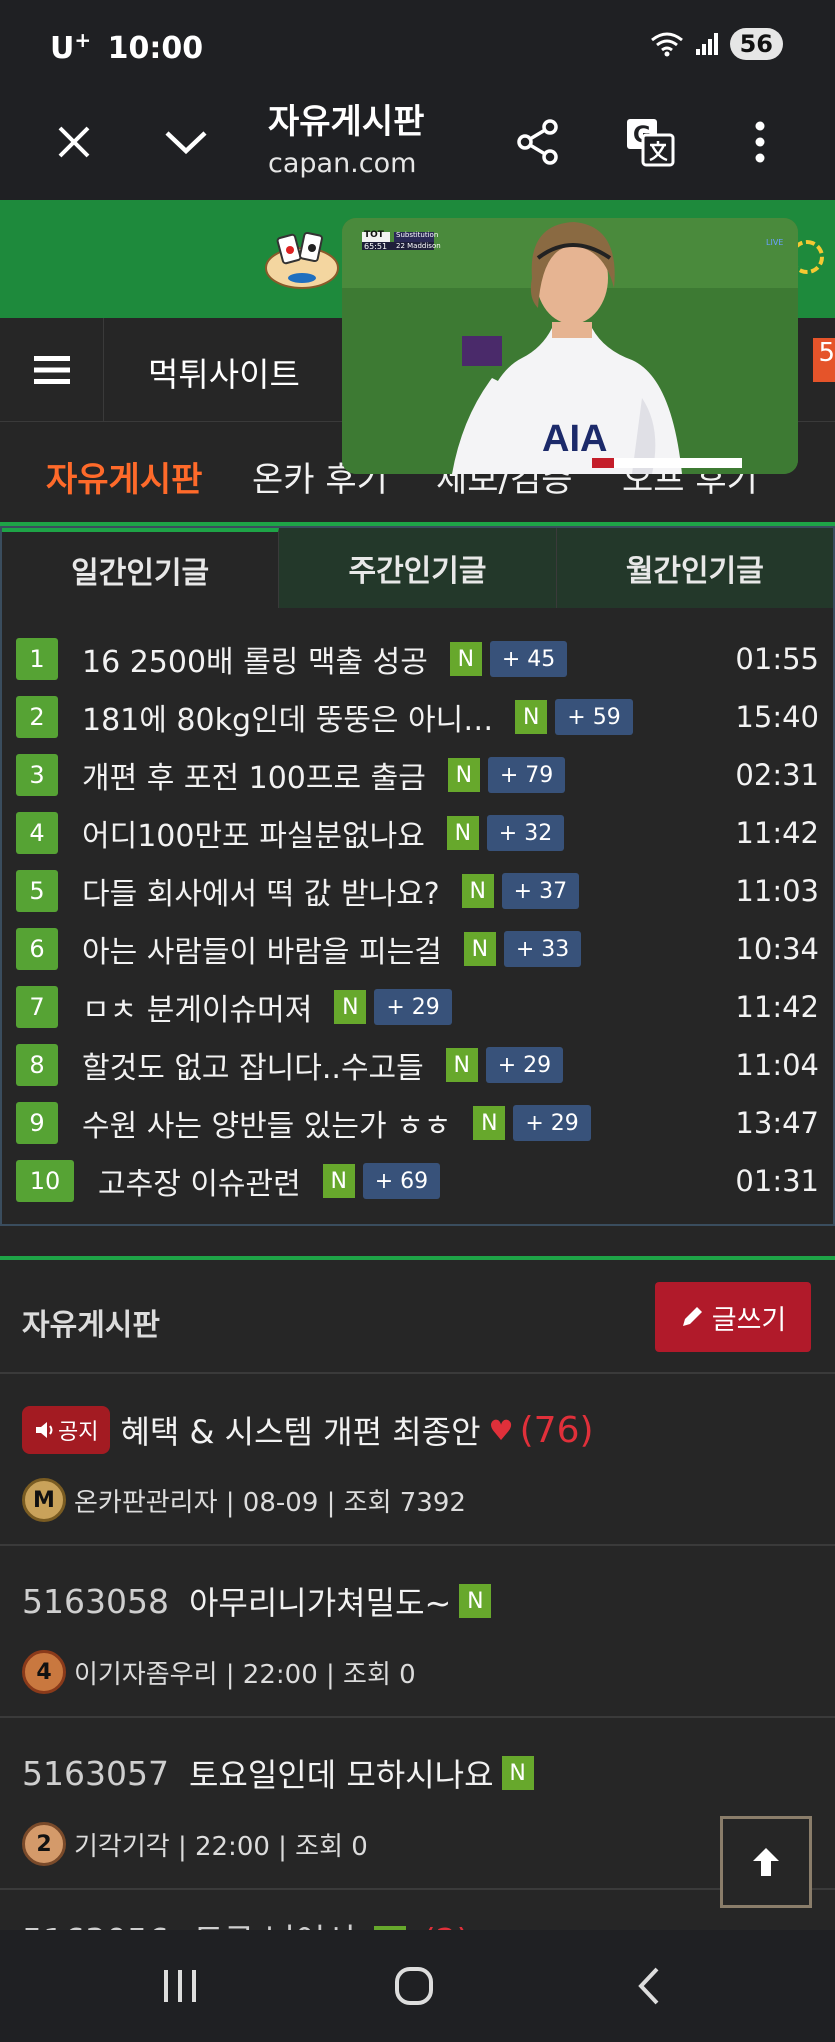 This screenshot has height=2042, width=835. I want to click on admin-medal-icon: M, so click(44, 1500).